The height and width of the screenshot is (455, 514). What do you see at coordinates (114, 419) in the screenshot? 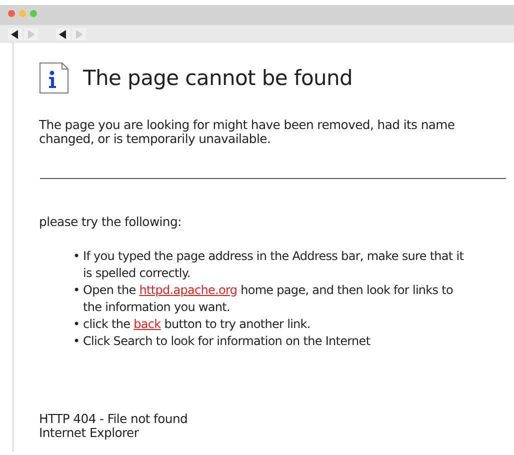
I see `footer-text: HTTP 404 - File not found` at bounding box center [114, 419].